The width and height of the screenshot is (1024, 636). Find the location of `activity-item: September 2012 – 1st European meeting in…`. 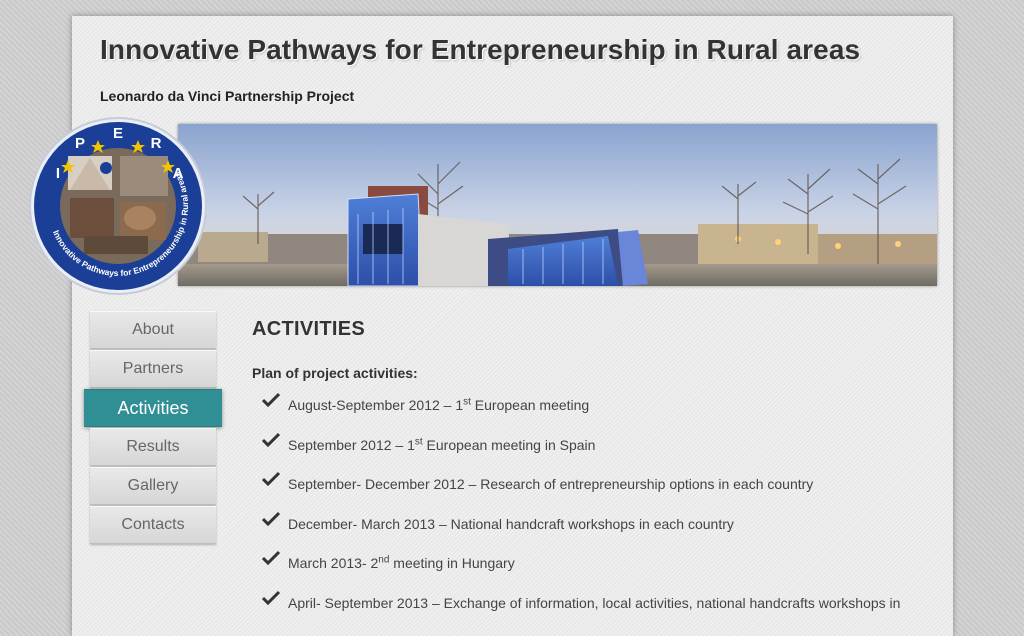

activity-item: September 2012 – 1st European meeting in… is located at coordinates (597, 453).